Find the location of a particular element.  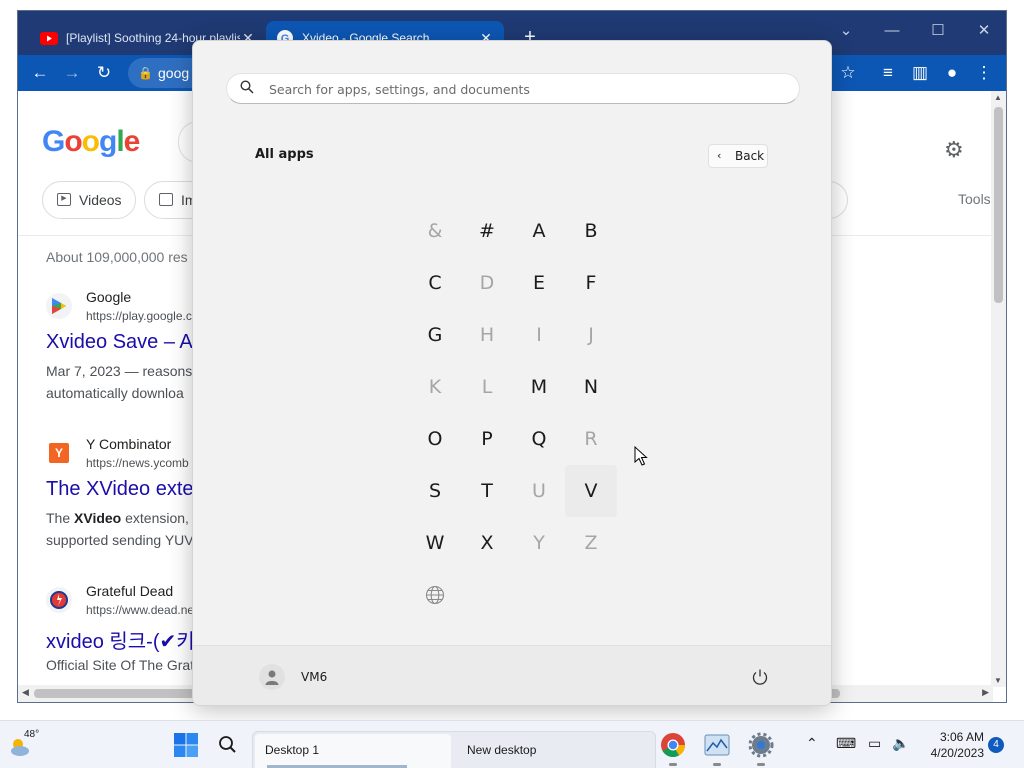

chrome-icon is located at coordinates (673, 748).